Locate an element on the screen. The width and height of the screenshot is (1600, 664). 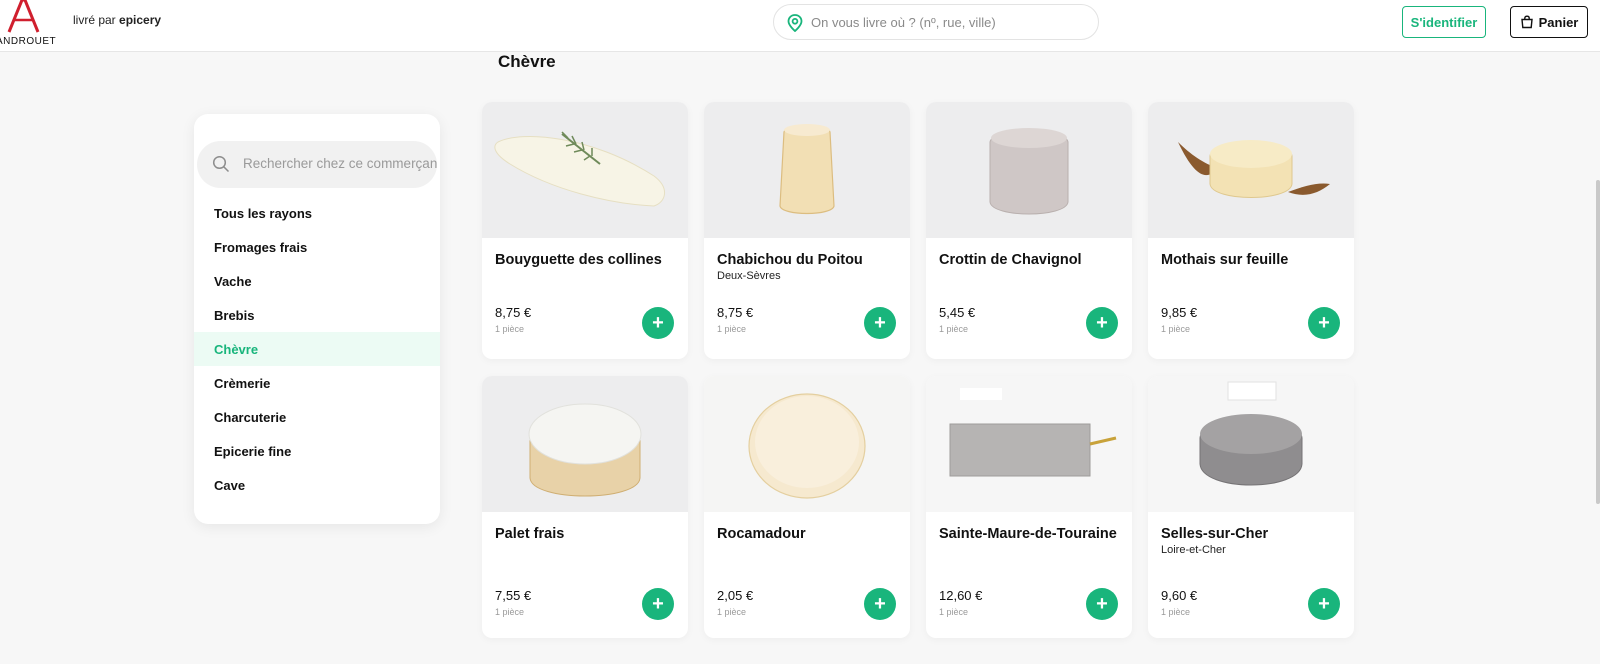
address-placeholder: On vous livre où ? (nº, rue, ville) is located at coordinates (903, 22).